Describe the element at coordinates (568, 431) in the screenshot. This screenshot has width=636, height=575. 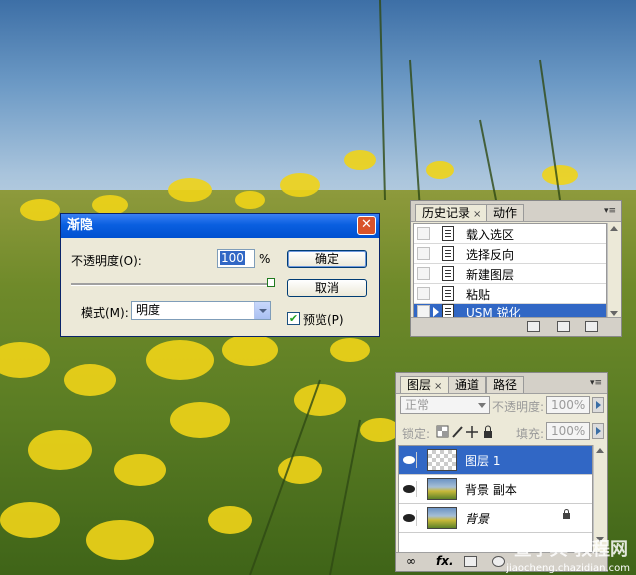
I see `fill-input: 100%` at that location.